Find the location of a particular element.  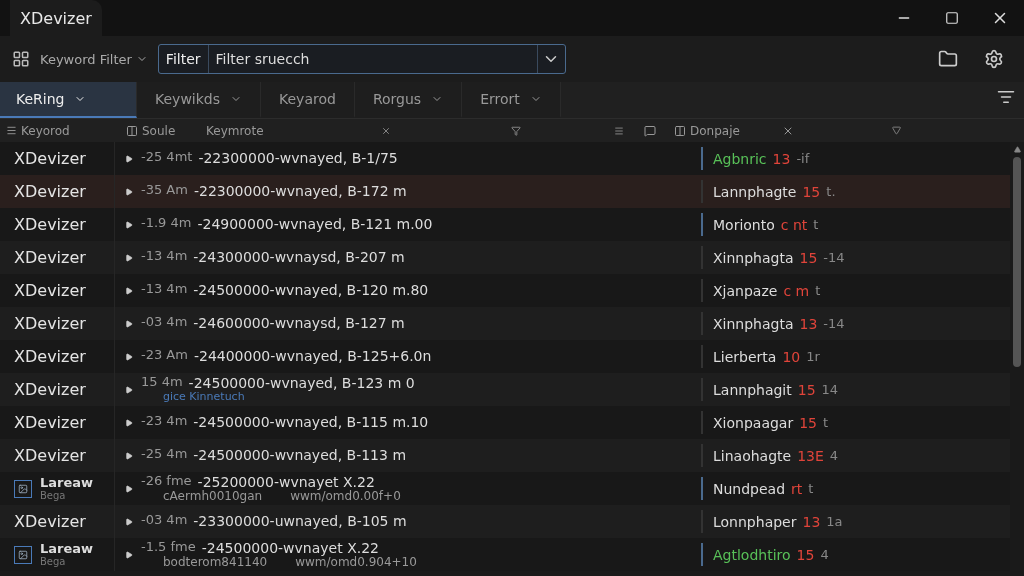

target-number: c nt is located at coordinates (794, 224).